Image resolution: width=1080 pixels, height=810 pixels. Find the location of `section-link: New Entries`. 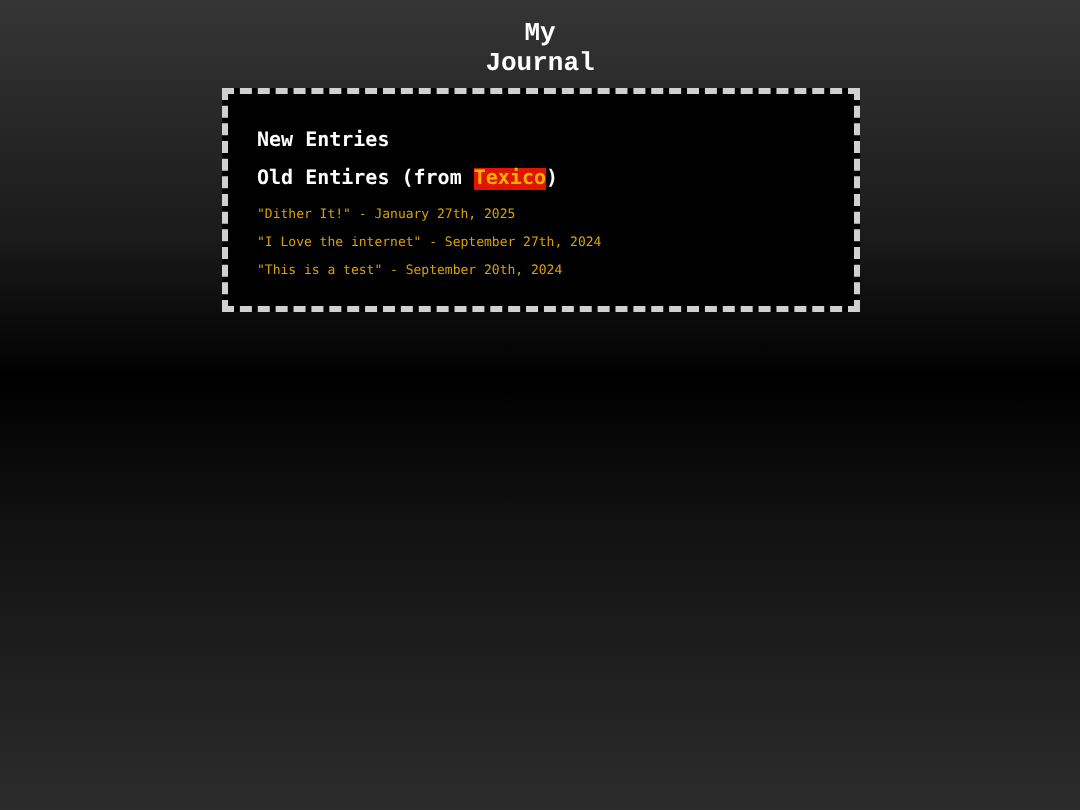

section-link: New Entries is located at coordinates (555, 142).